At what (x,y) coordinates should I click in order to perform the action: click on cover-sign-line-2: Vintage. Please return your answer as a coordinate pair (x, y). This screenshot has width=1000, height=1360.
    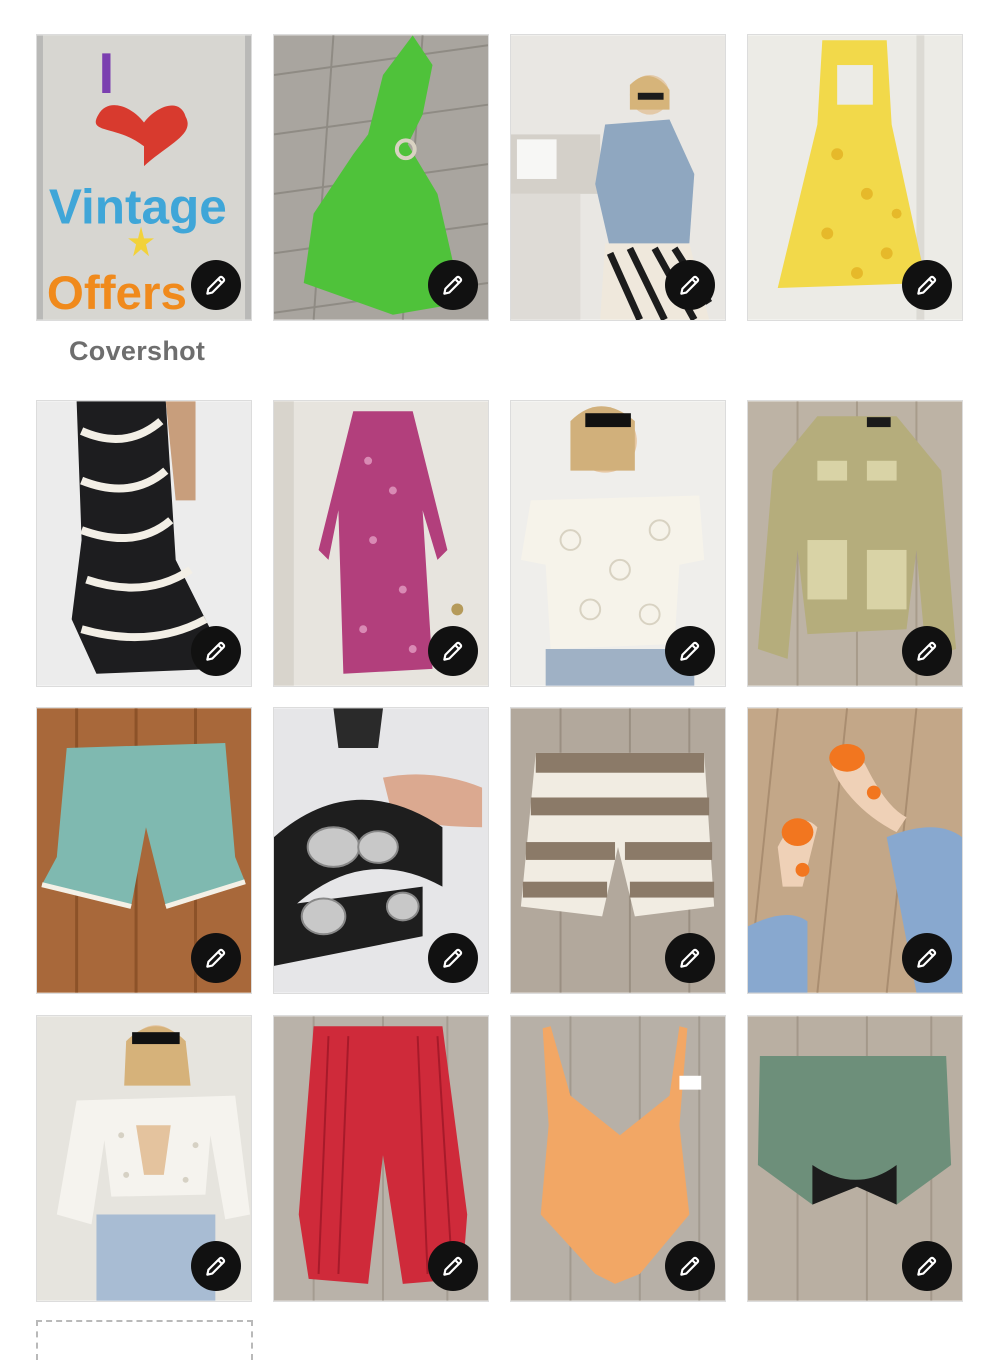
    Looking at the image, I should click on (138, 207).